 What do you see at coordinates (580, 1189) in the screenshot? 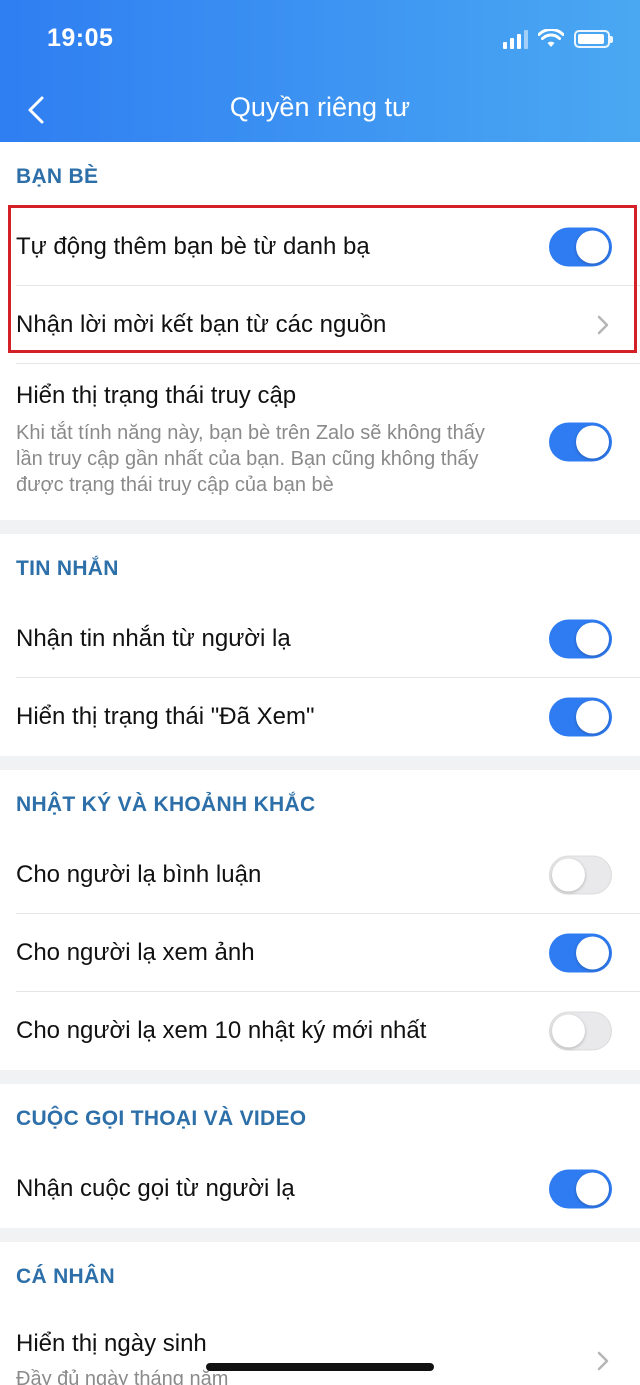
I see `calls-from-strangers-toggle` at bounding box center [580, 1189].